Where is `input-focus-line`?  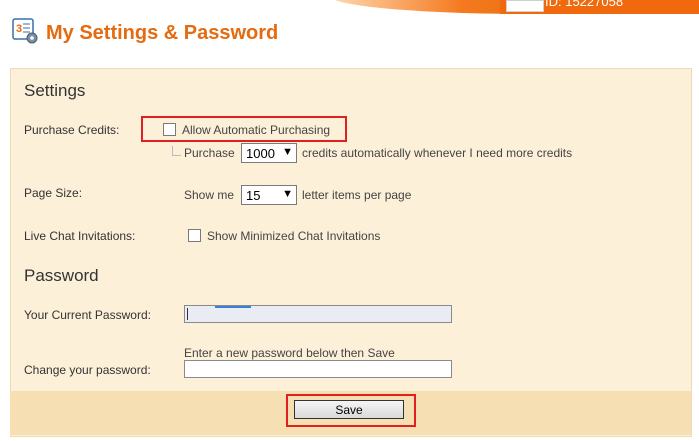 input-focus-line is located at coordinates (233, 307).